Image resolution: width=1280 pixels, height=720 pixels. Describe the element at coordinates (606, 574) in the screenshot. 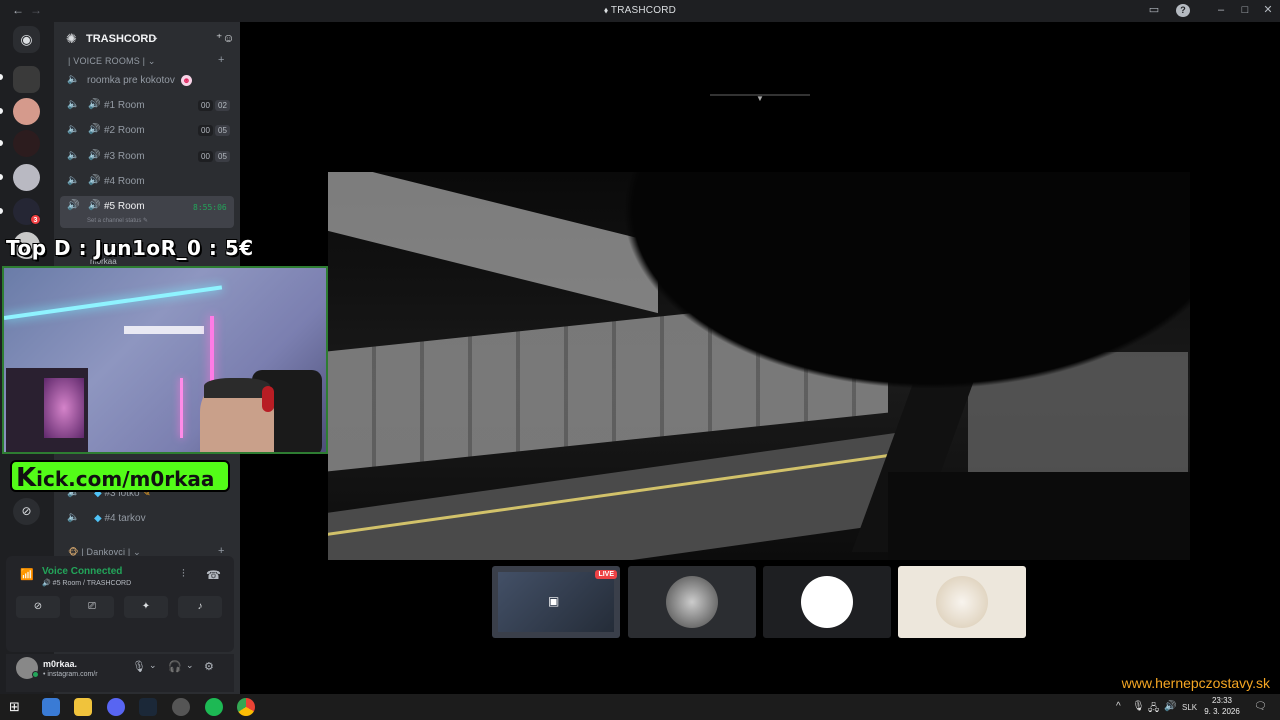

I see `live-badge: LIVE` at that location.